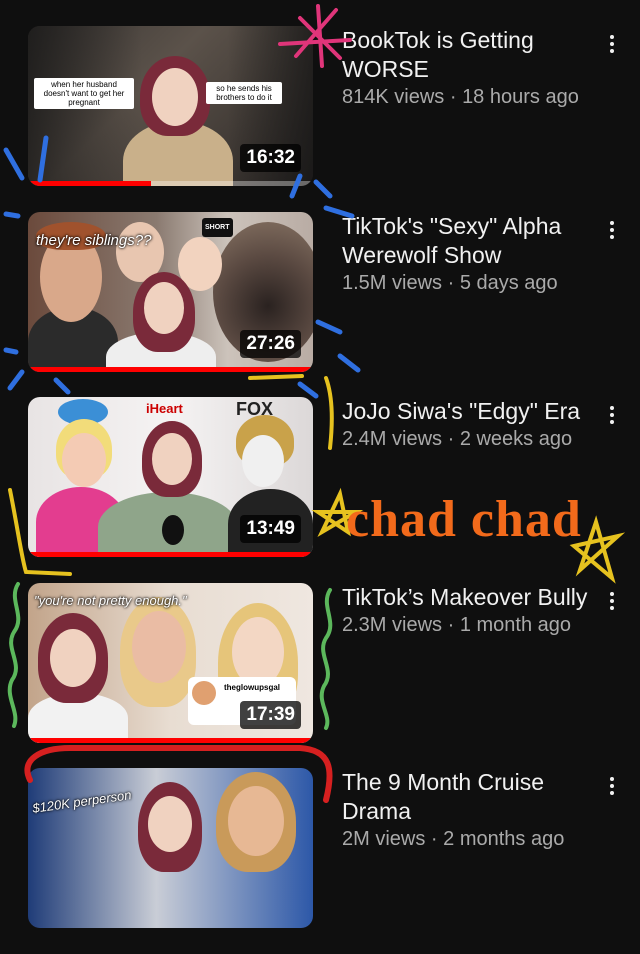 This screenshot has height=954, width=640. I want to click on upload-age: 2 weeks ago, so click(516, 439).